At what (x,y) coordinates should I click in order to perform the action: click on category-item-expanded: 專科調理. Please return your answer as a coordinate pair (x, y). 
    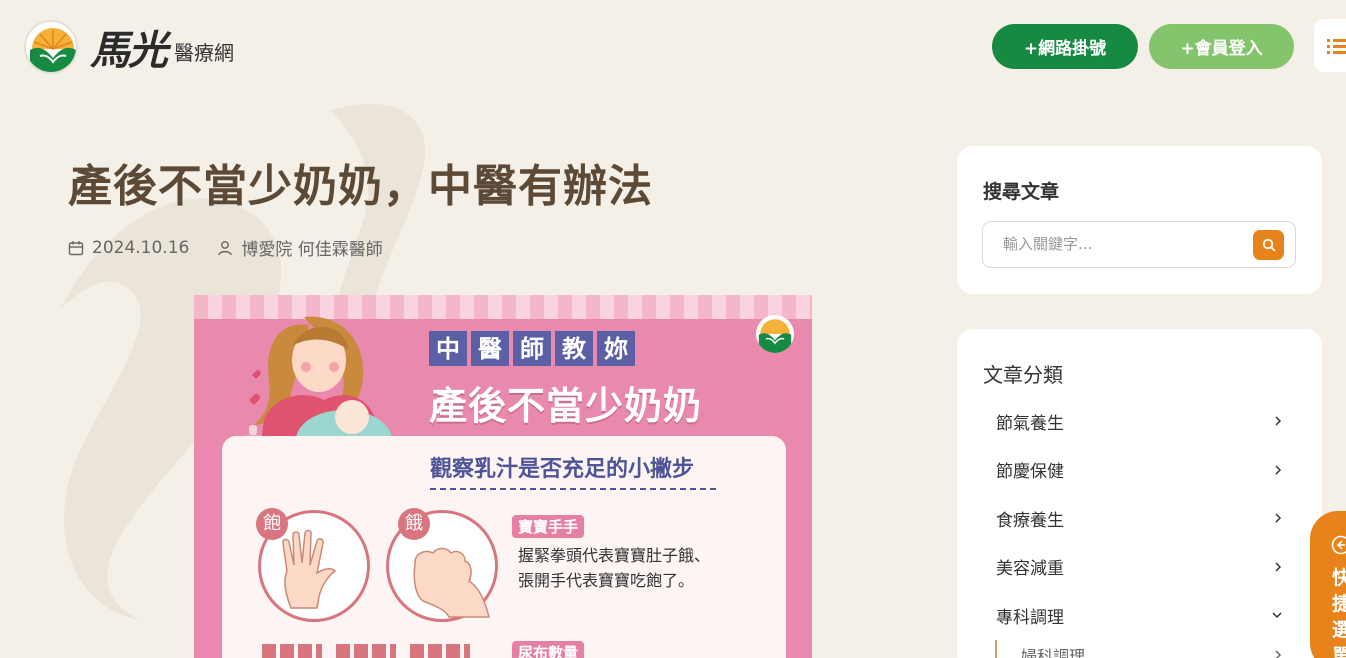
    Looking at the image, I should click on (1133, 615).